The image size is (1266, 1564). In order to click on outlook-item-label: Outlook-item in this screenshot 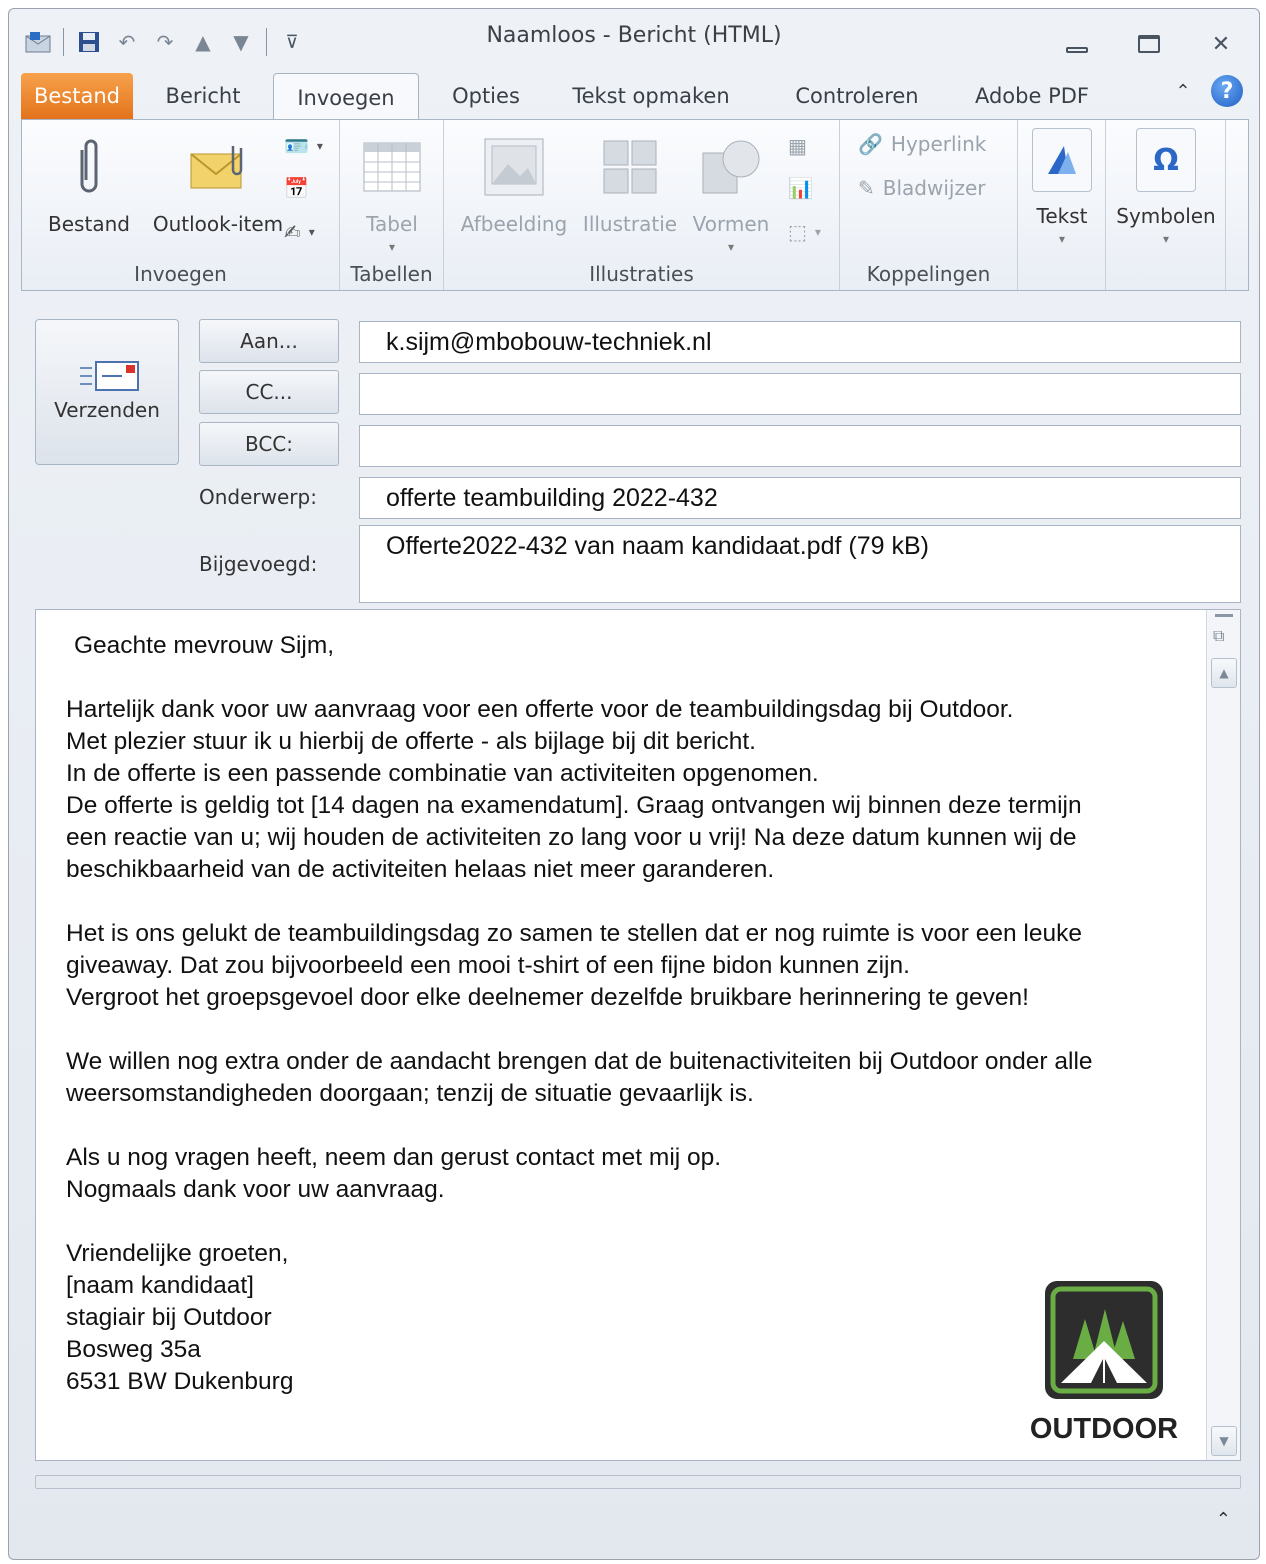, I will do `click(218, 224)`.